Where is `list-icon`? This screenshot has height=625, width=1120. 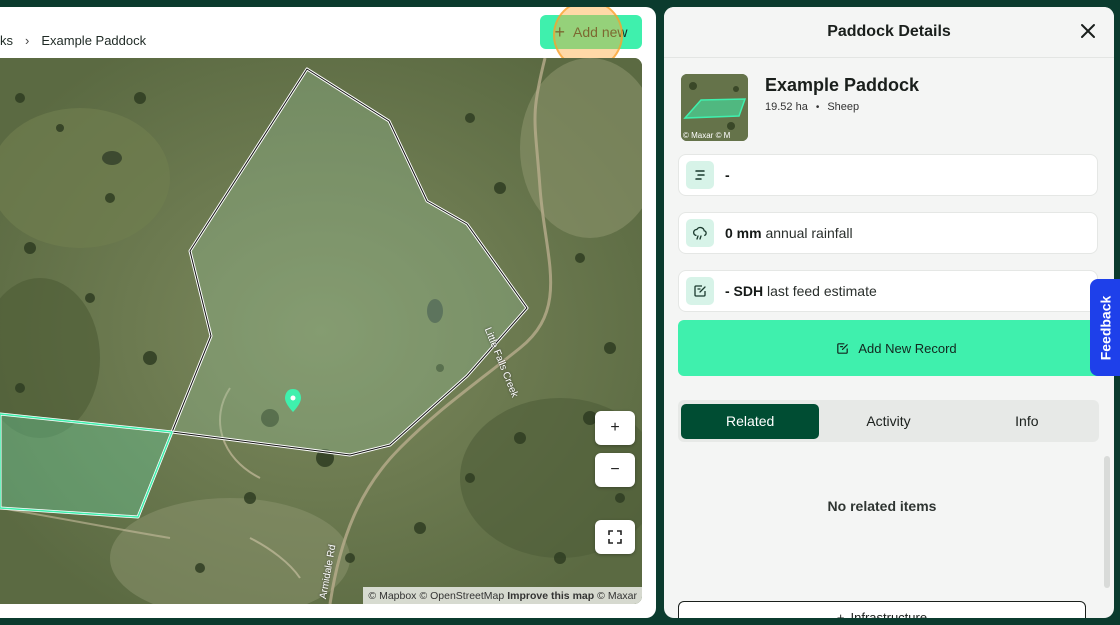 list-icon is located at coordinates (700, 175).